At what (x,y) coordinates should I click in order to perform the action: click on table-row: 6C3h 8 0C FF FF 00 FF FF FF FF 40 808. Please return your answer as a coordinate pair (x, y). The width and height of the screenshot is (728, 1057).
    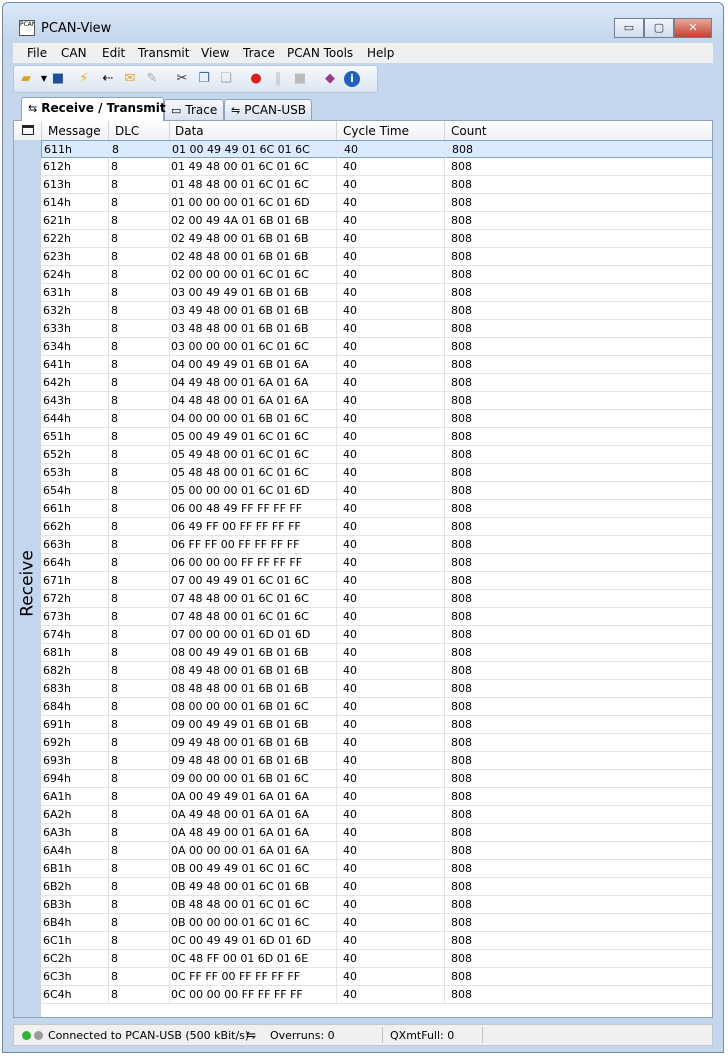
    Looking at the image, I should click on (376, 977).